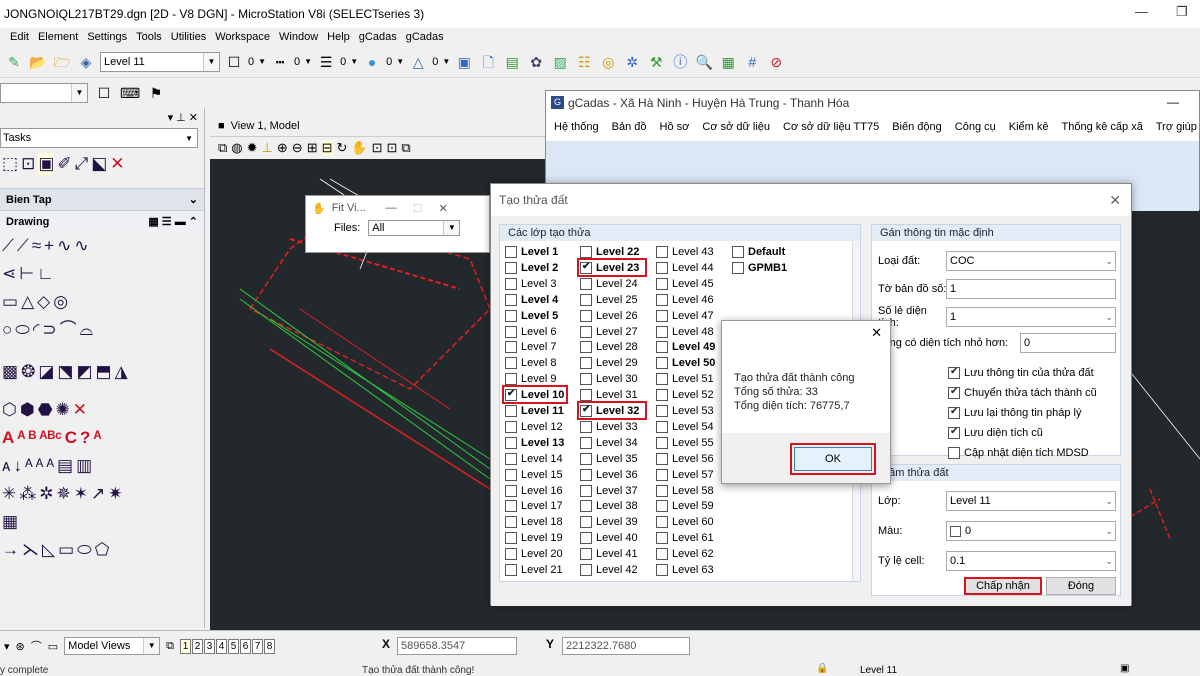 The width and height of the screenshot is (1200, 676). What do you see at coordinates (338, 37) in the screenshot?
I see `menu-help: Help` at bounding box center [338, 37].